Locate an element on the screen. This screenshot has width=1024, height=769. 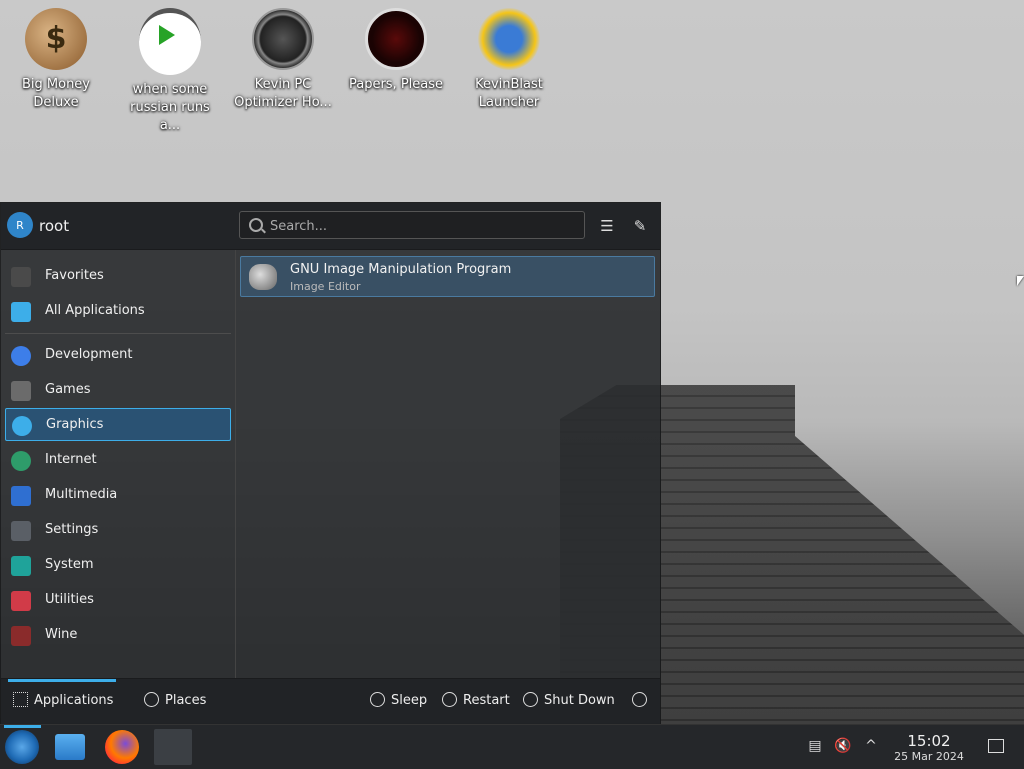
tab-label: Places is located at coordinates (186, 700).